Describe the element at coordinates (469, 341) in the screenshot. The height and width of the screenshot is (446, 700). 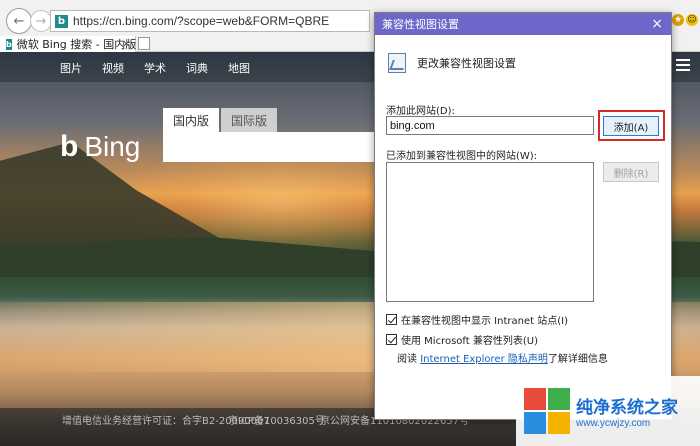
I see `ms-list-checkbox-label: 使用 Microsoft 兼容性列表(U)` at that location.